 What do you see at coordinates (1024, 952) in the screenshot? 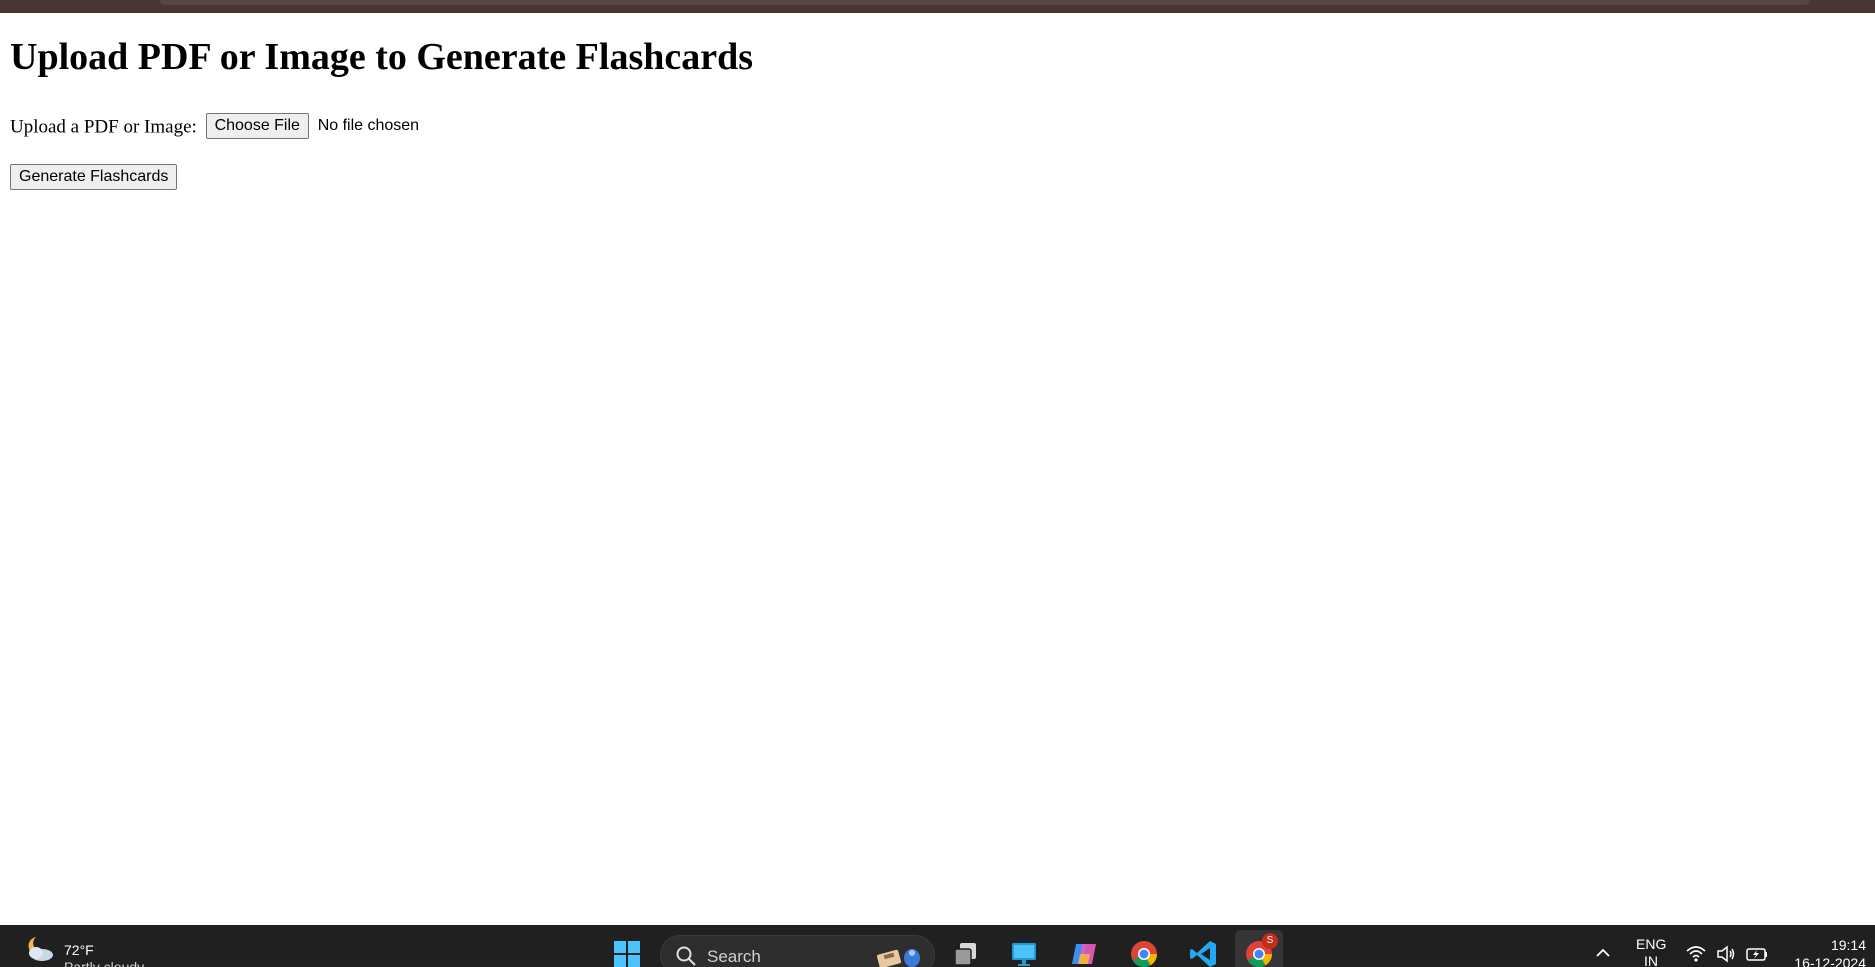
I see `monitor-icon` at bounding box center [1024, 952].